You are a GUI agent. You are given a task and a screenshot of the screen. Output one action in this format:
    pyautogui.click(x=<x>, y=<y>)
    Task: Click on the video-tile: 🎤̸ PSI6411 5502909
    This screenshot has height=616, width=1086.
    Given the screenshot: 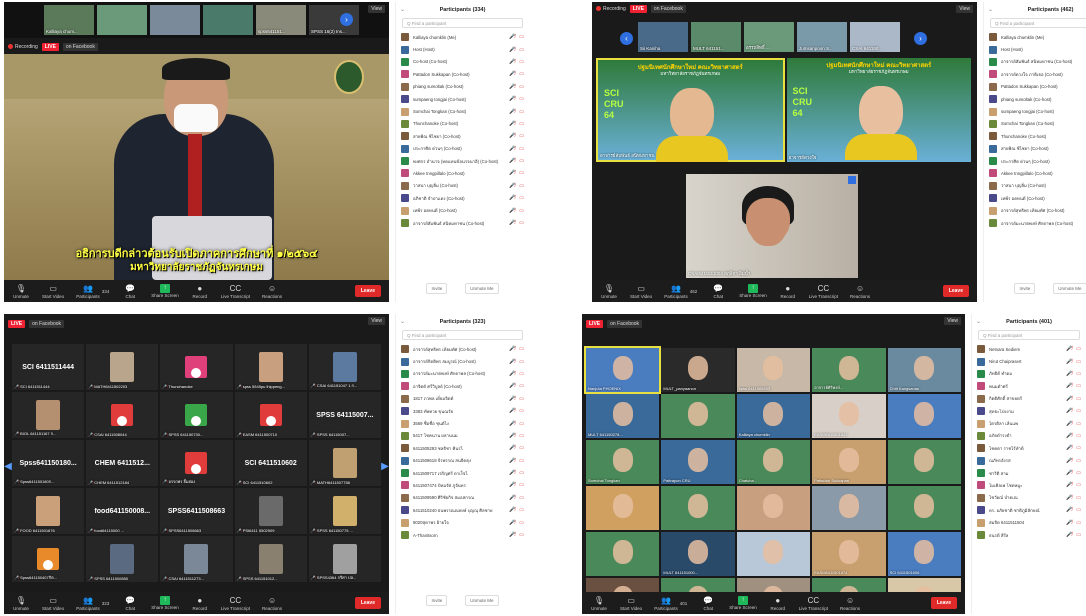 What is the action you would take?
    pyautogui.click(x=270, y=511)
    